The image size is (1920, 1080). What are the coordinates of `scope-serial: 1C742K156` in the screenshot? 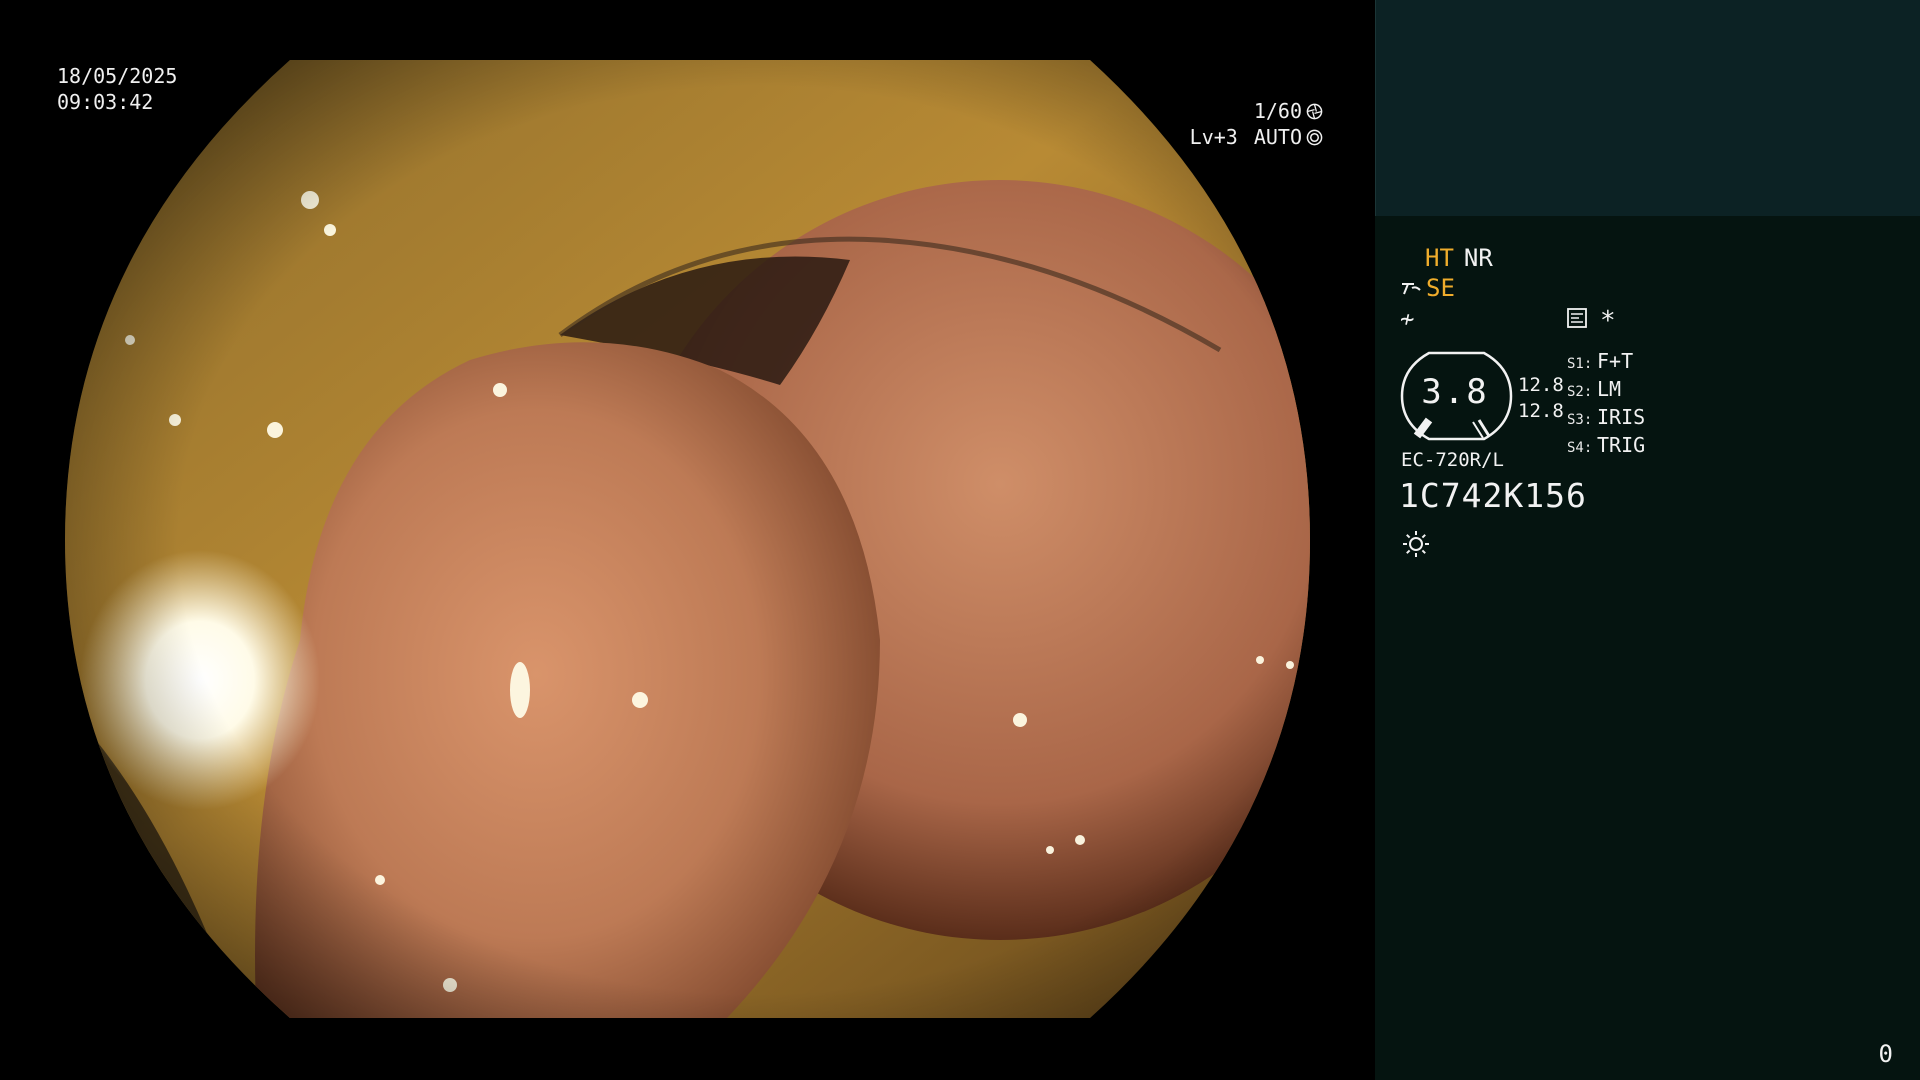 It's located at (1493, 495).